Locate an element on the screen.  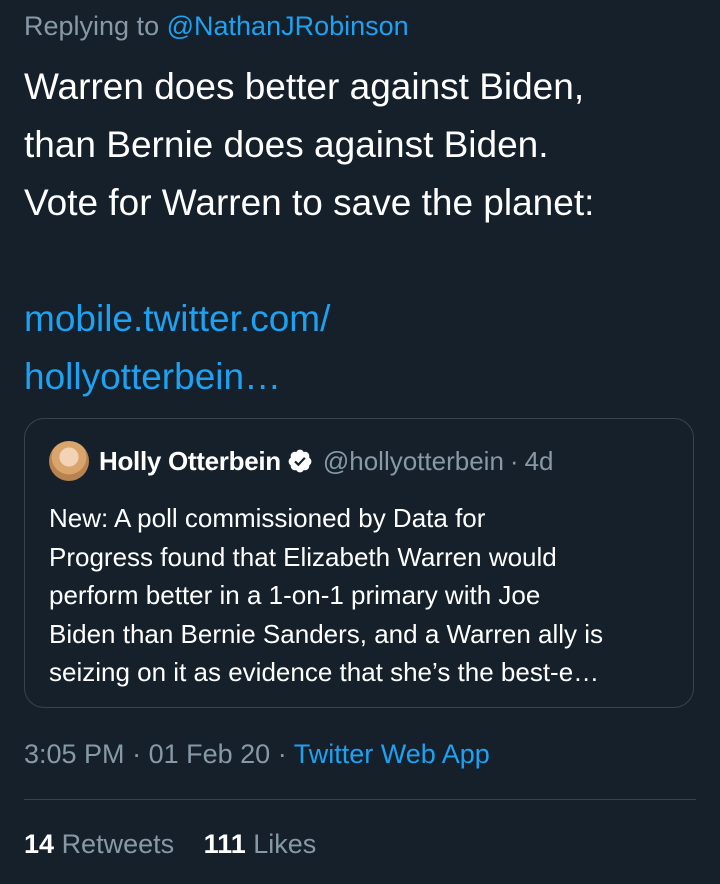
retweets-count: 14 is located at coordinates (39, 844).